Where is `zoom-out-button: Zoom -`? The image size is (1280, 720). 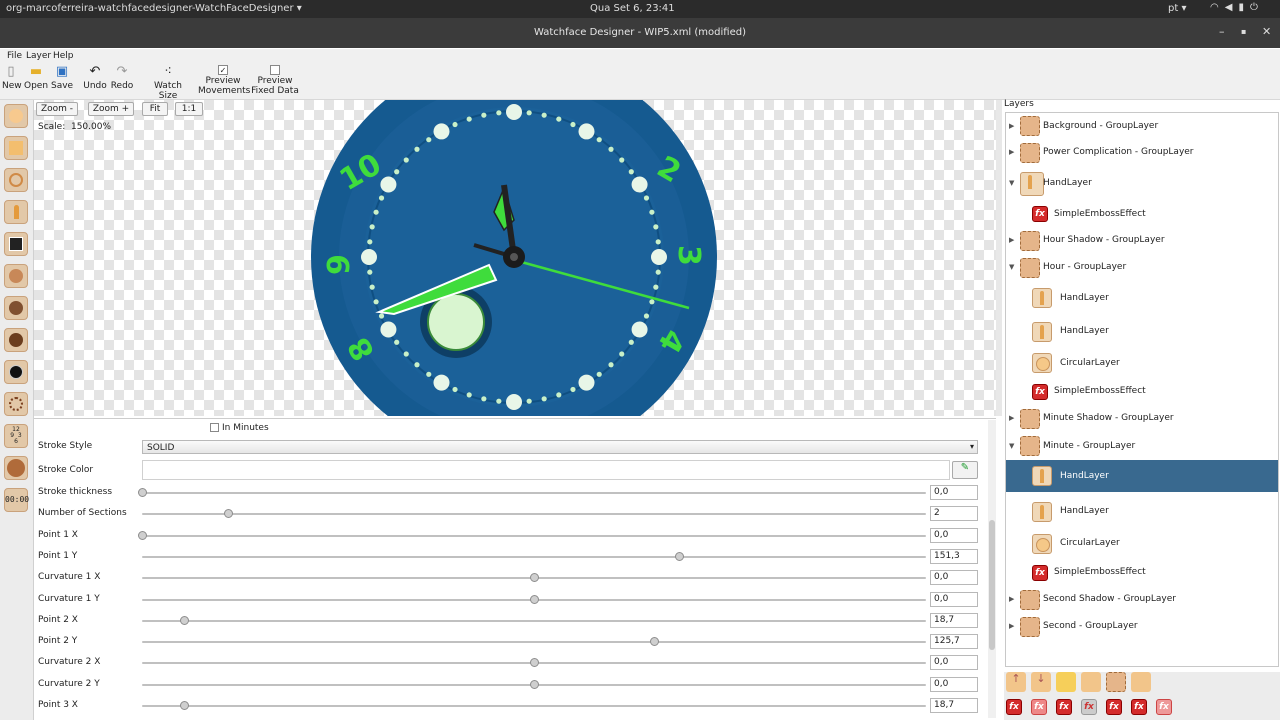 zoom-out-button: Zoom - is located at coordinates (57, 109).